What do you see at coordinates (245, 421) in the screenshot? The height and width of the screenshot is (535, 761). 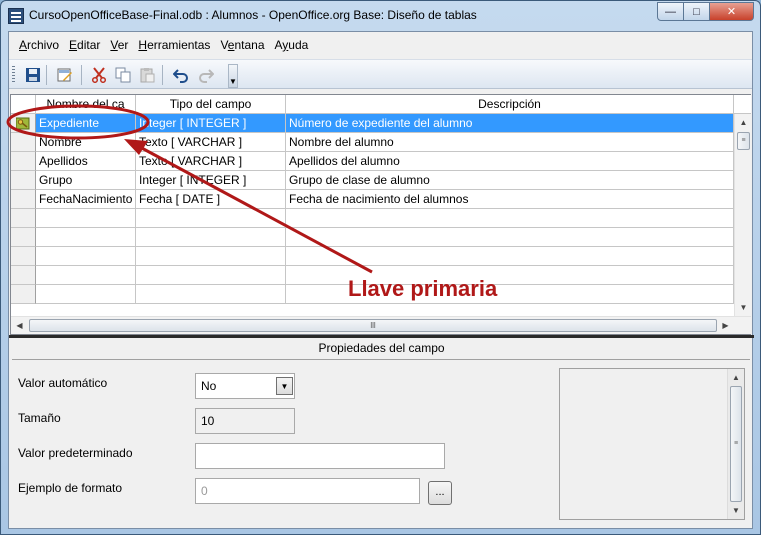 I see `size-field: 10` at bounding box center [245, 421].